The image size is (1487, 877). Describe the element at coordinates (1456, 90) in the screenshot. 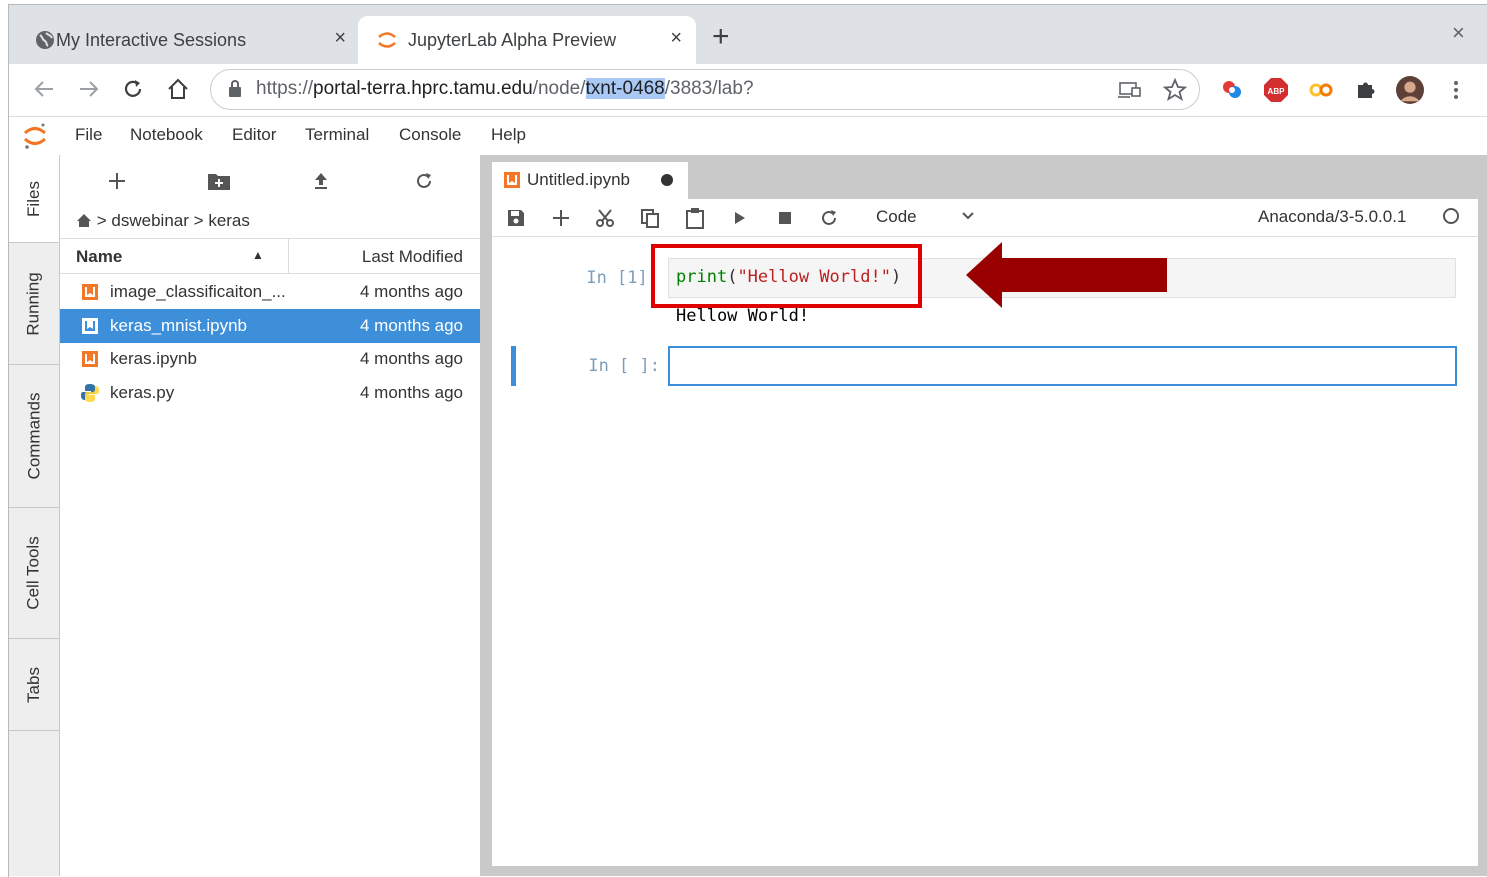

I see `kebab-menu-icon` at that location.